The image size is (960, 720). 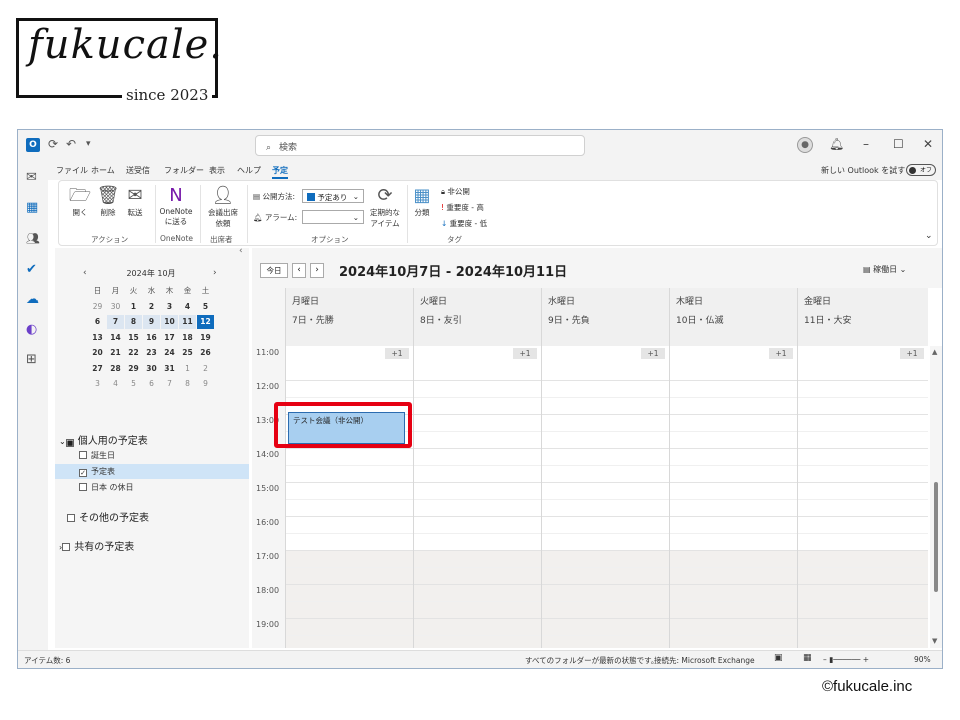 I want to click on mini-cal-day: 14, so click(x=115, y=338).